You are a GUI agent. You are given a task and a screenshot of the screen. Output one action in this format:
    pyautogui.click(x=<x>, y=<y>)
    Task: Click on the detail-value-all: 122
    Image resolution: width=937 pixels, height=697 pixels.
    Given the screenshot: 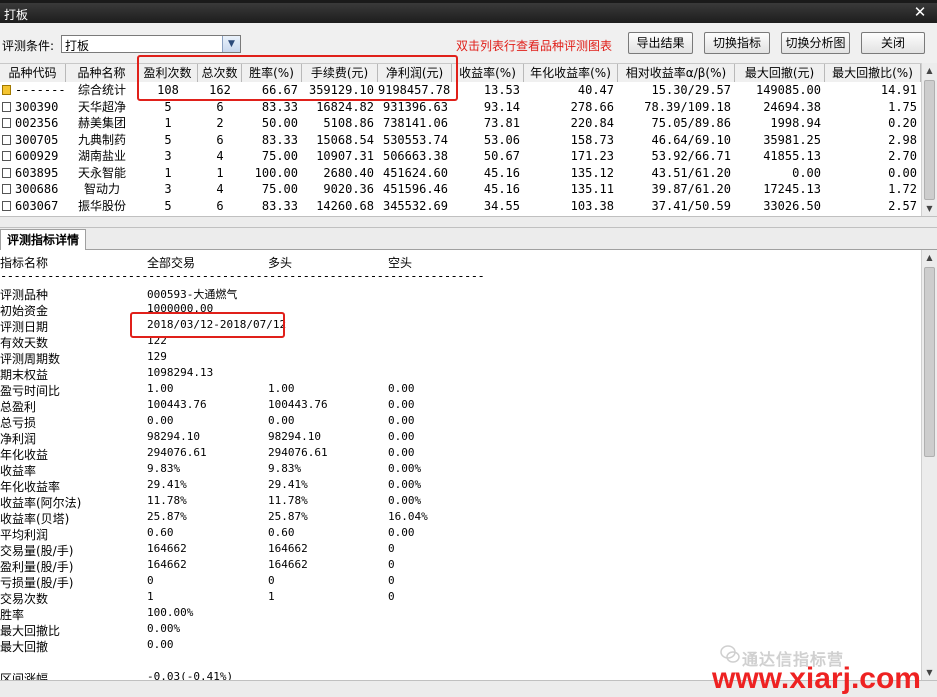 What is the action you would take?
    pyautogui.click(x=157, y=340)
    